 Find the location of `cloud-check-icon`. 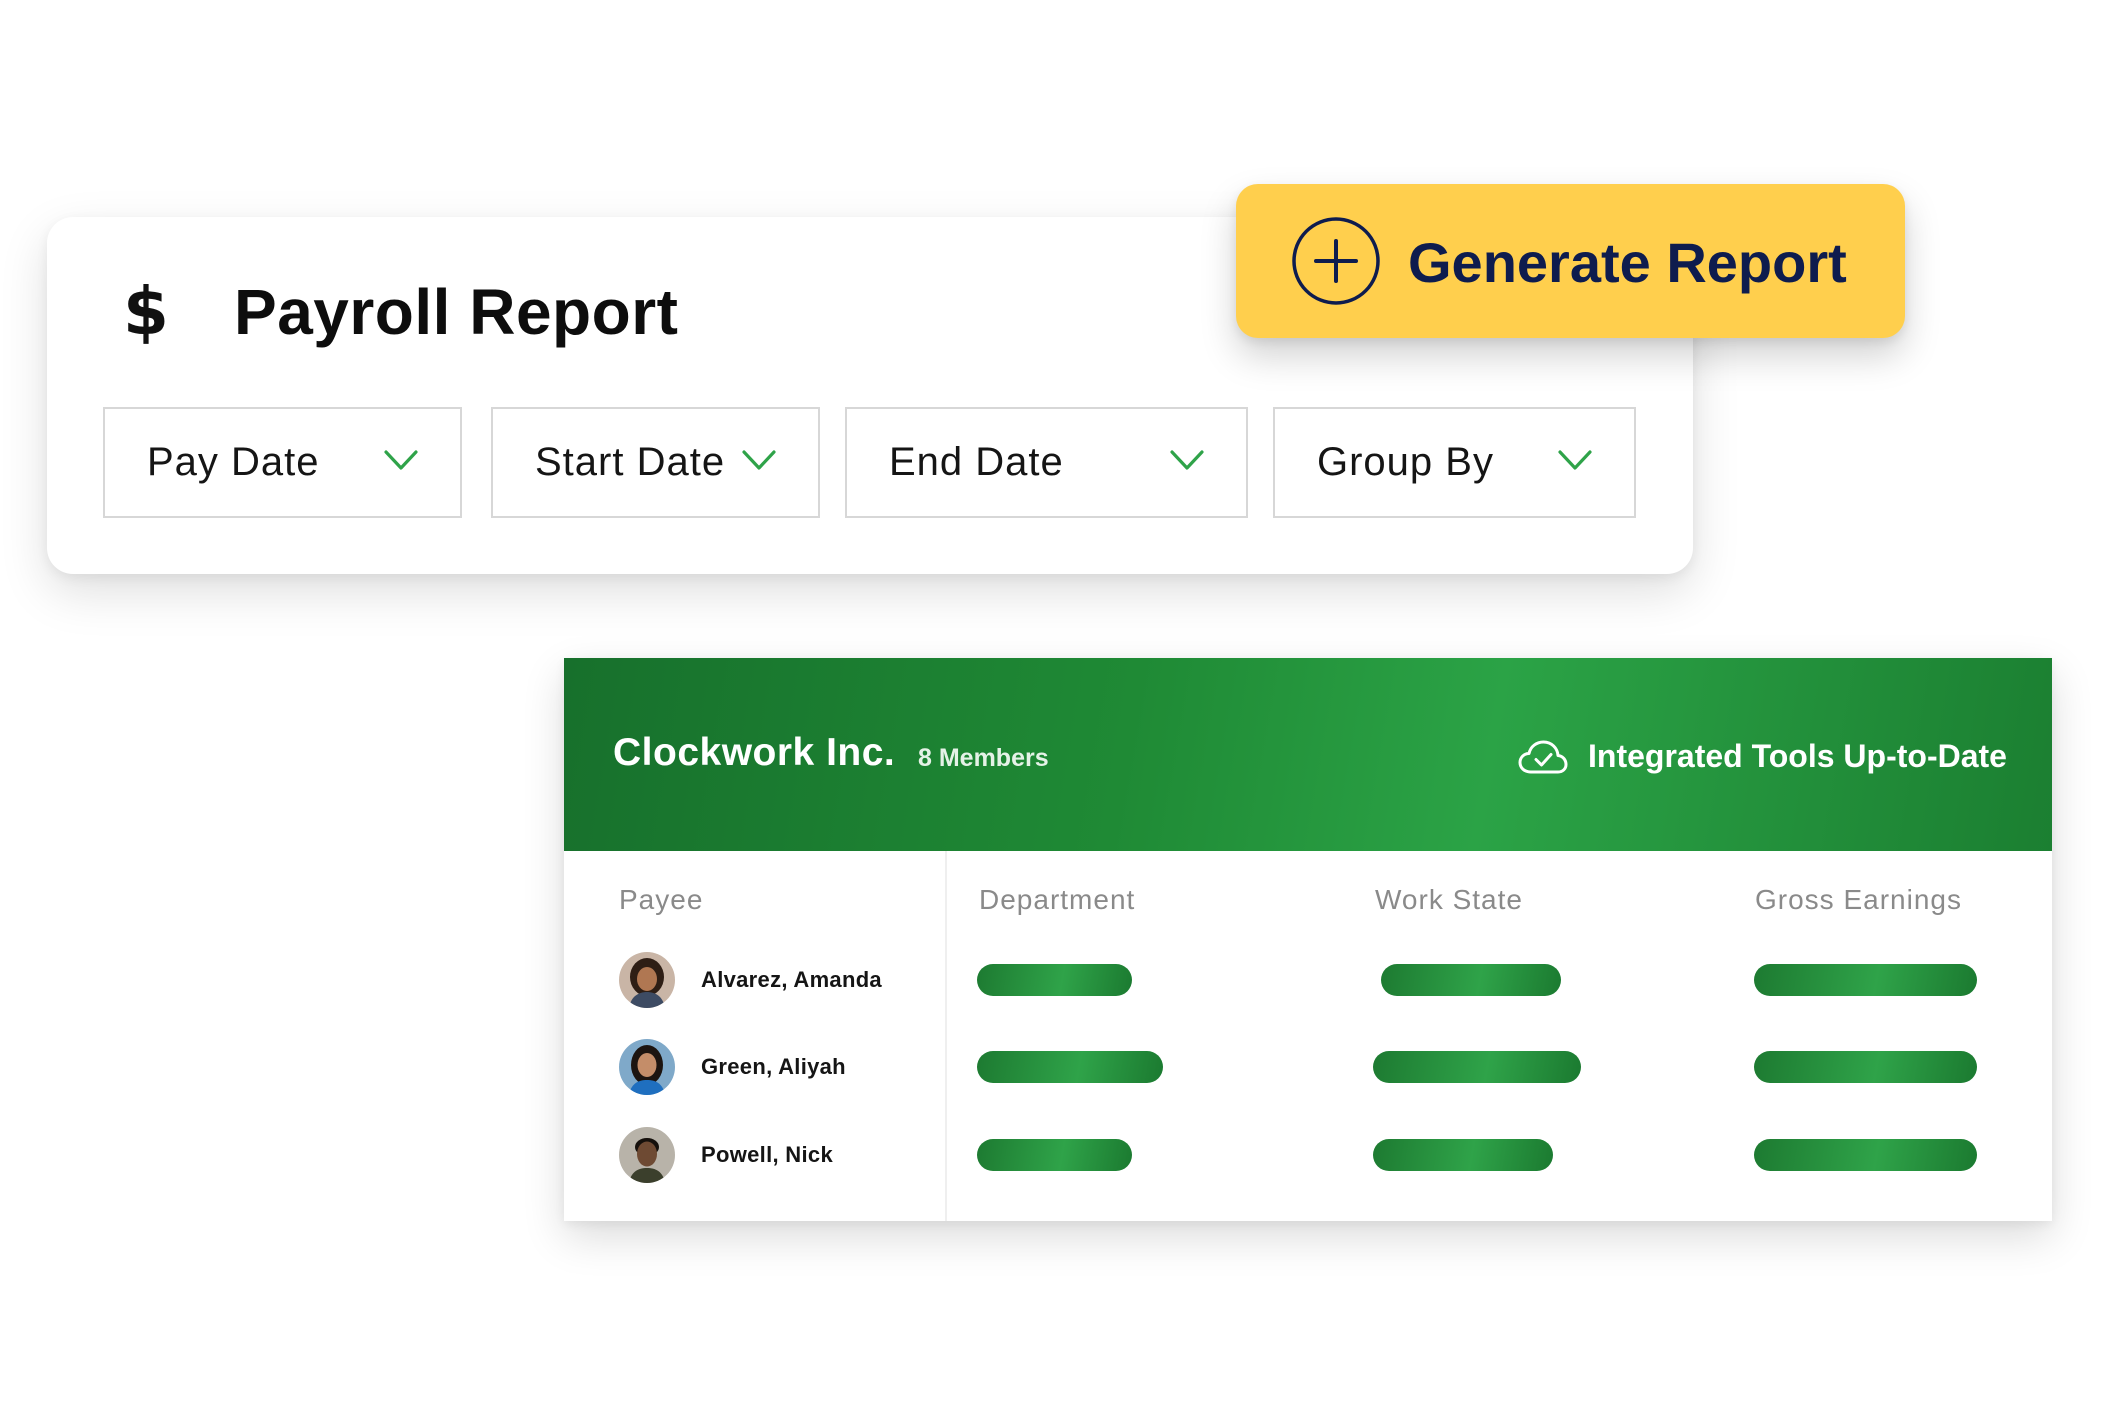

cloud-check-icon is located at coordinates (1543, 757).